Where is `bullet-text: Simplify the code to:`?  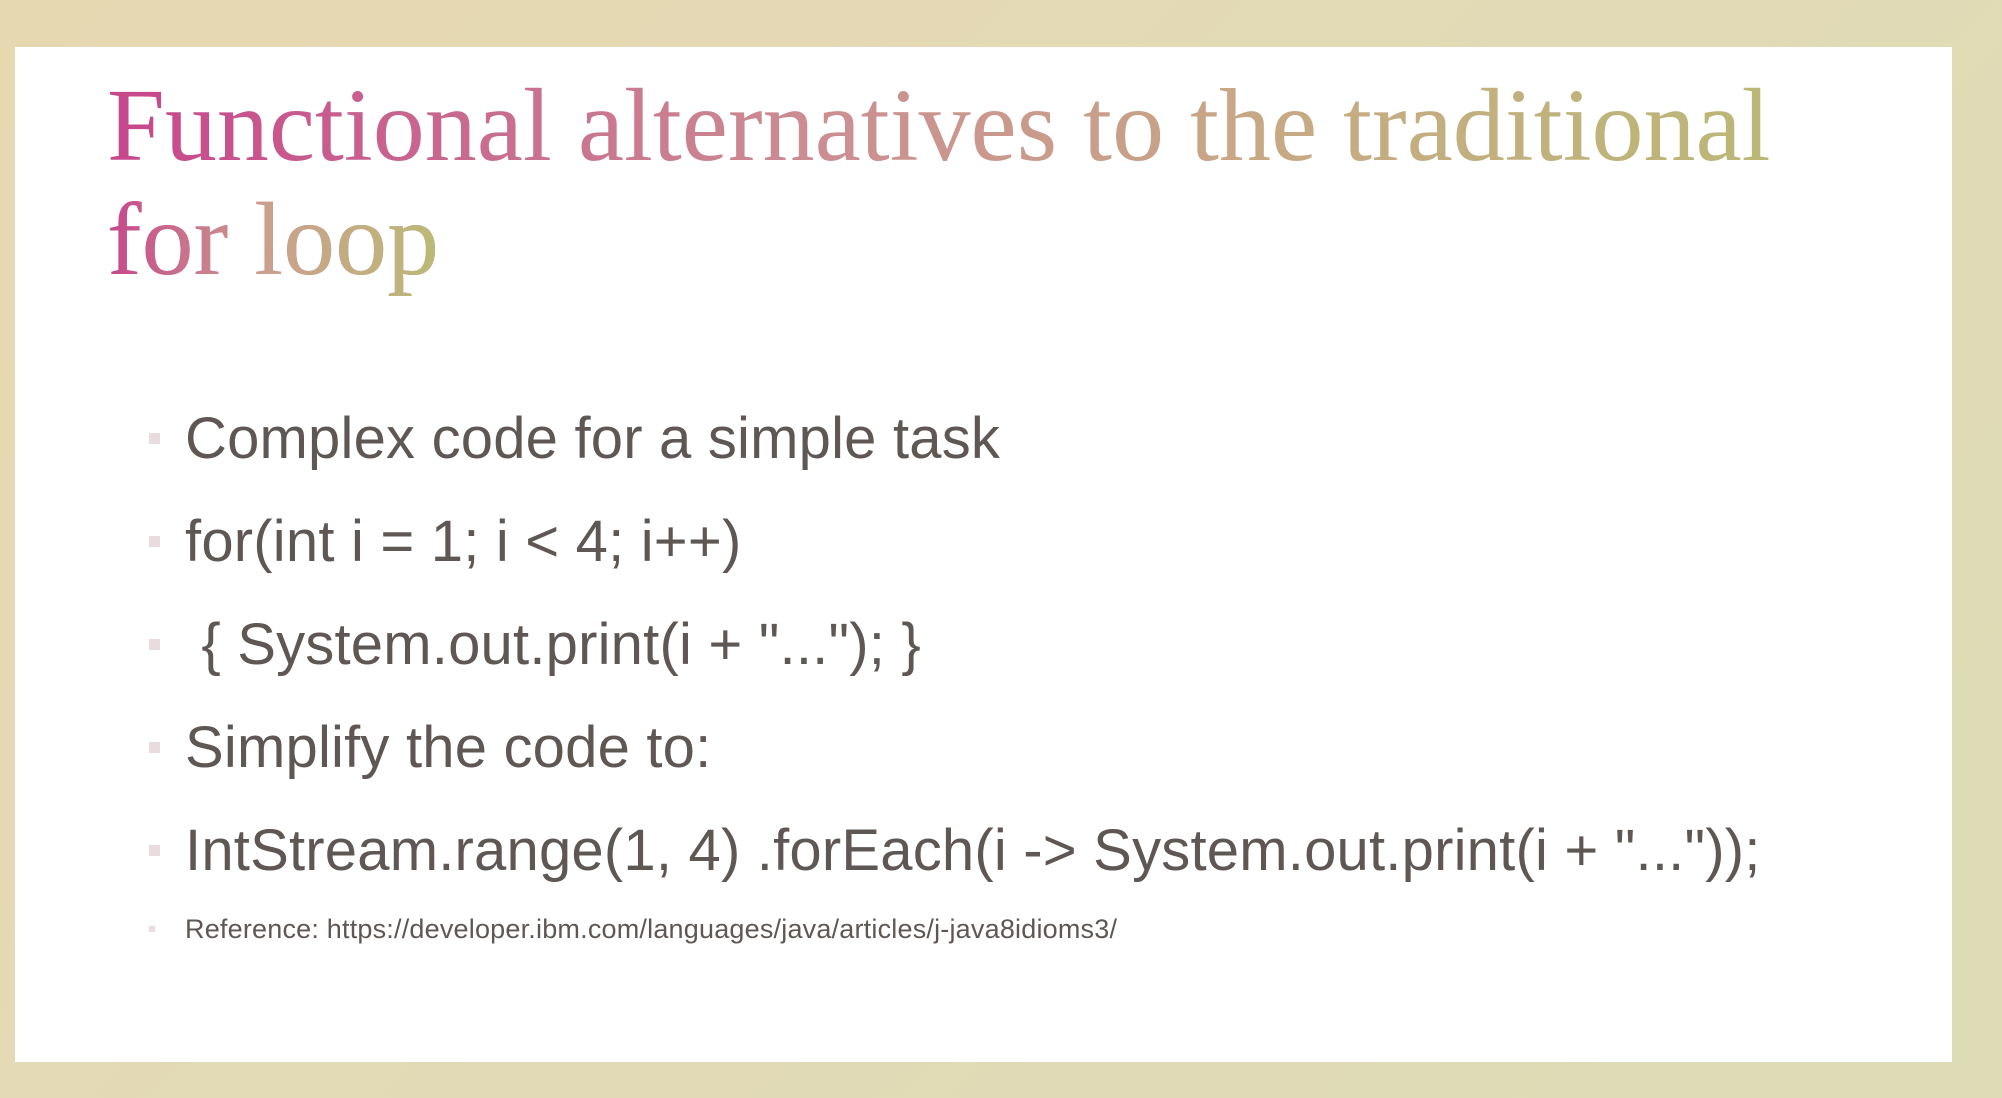 bullet-text: Simplify the code to: is located at coordinates (448, 747).